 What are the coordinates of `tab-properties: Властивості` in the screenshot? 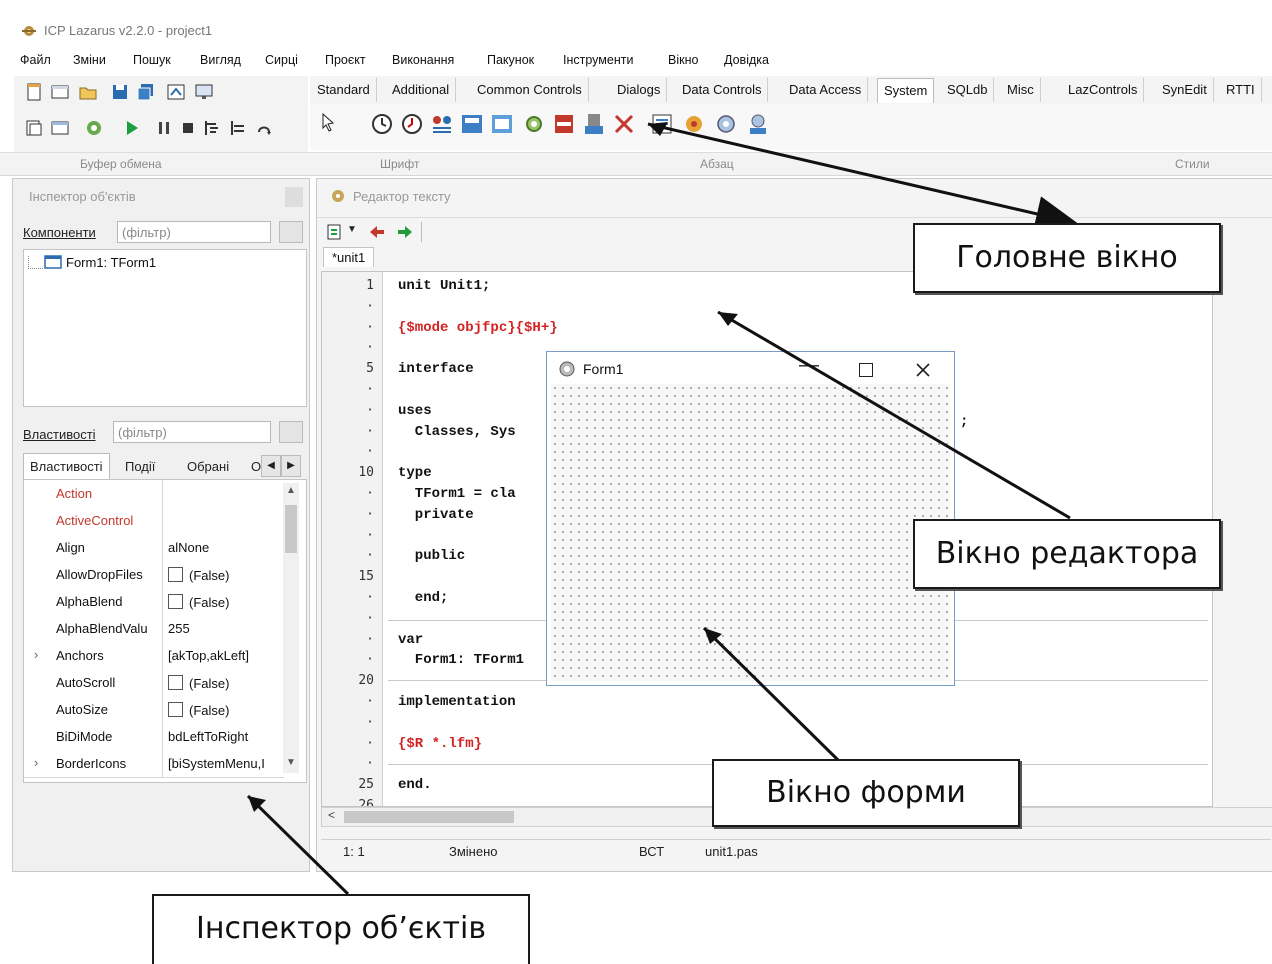 It's located at (66, 466).